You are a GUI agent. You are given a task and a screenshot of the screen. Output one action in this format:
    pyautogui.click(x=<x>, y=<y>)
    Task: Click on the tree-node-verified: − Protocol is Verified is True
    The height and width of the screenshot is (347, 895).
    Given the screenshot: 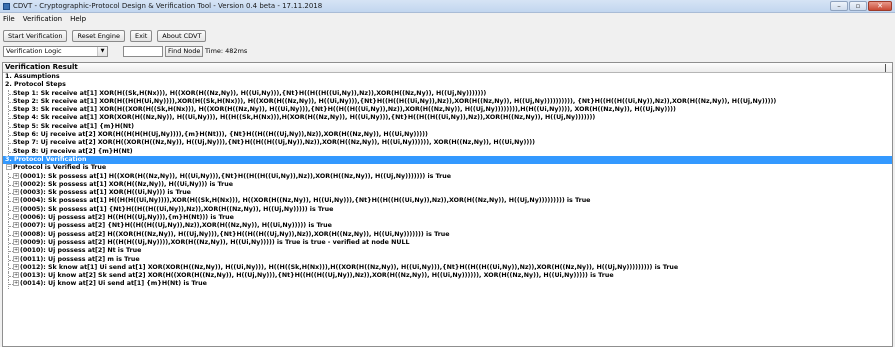 What is the action you would take?
    pyautogui.click(x=447, y=168)
    